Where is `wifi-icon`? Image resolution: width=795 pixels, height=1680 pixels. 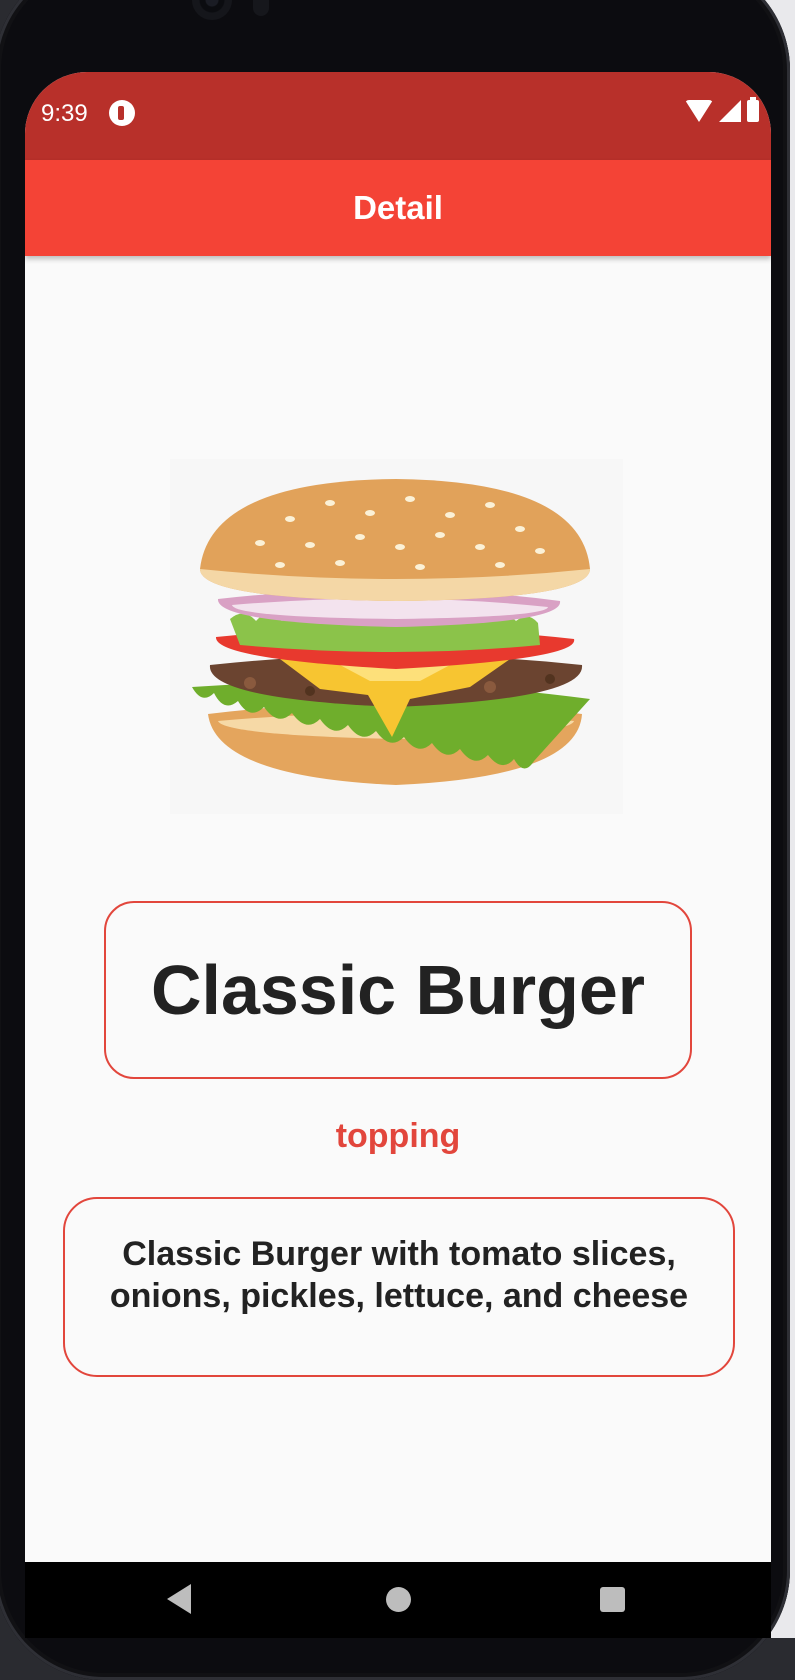
wifi-icon is located at coordinates (699, 111).